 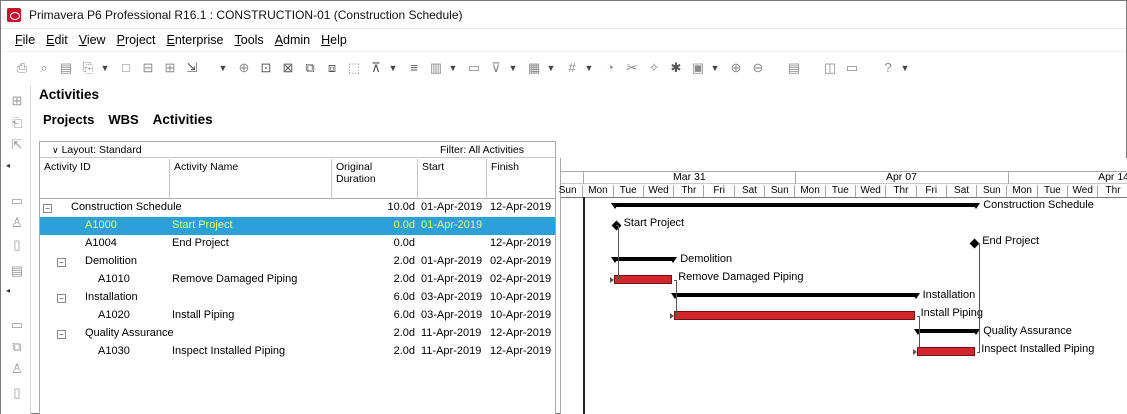 What do you see at coordinates (572, 68) in the screenshot?
I see `level-icon: #` at bounding box center [572, 68].